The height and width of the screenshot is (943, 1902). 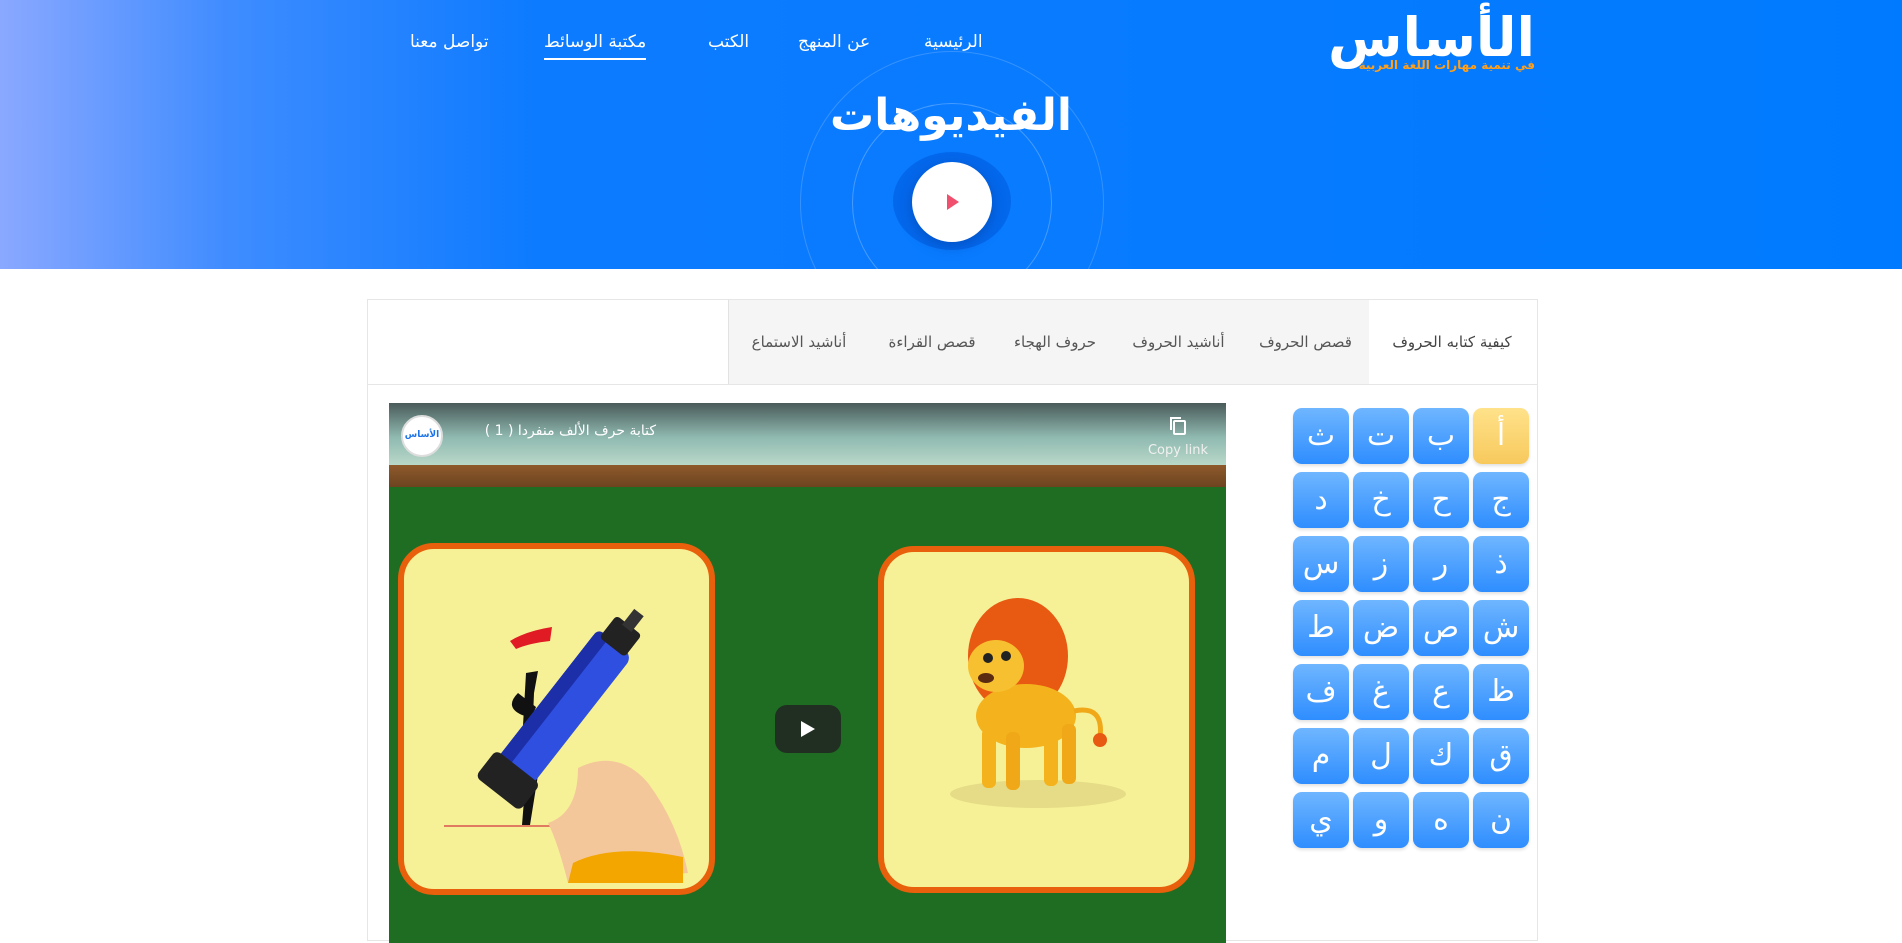 I want to click on tab-letter-writing: كيفية كتابه الحروف, so click(x=1452, y=342).